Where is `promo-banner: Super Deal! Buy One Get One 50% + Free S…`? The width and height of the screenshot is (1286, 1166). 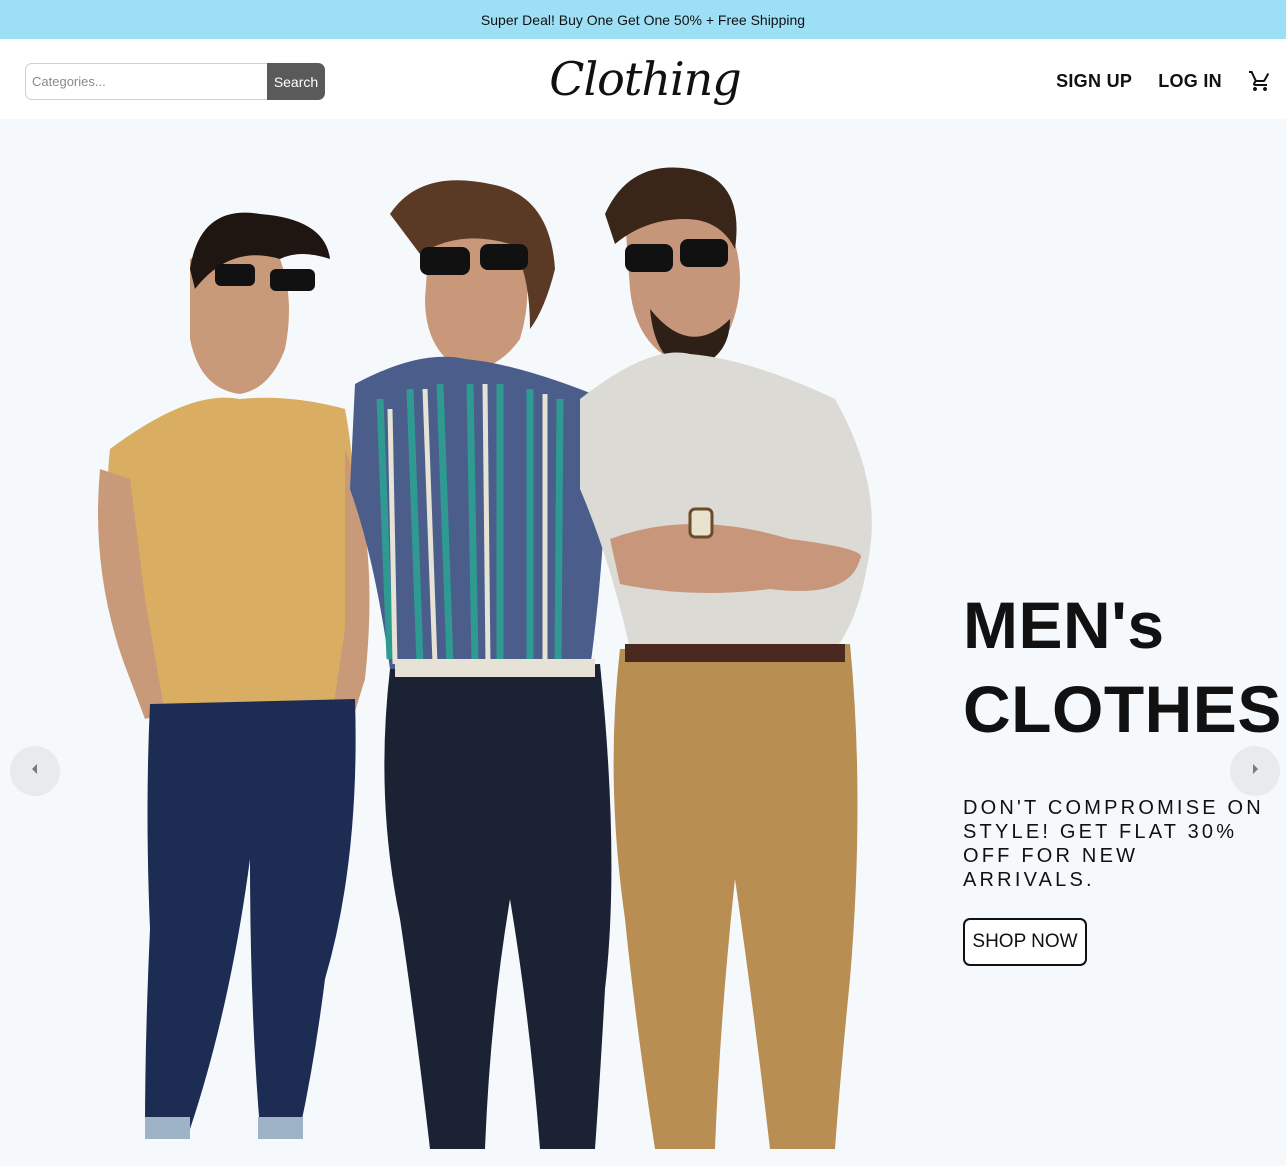
promo-banner: Super Deal! Buy One Get One 50% + Free S… is located at coordinates (643, 19).